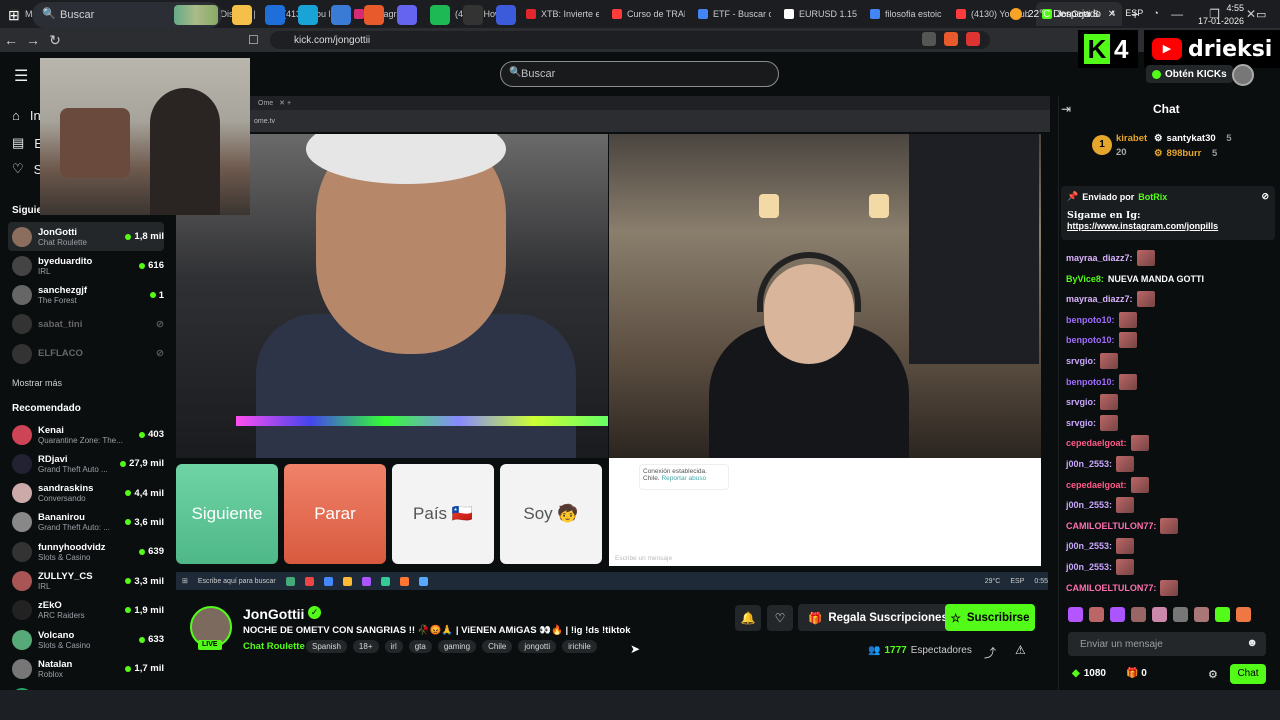 The width and height of the screenshot is (1280, 720). I want to click on gift-count: 🎁 0, so click(1136, 673).